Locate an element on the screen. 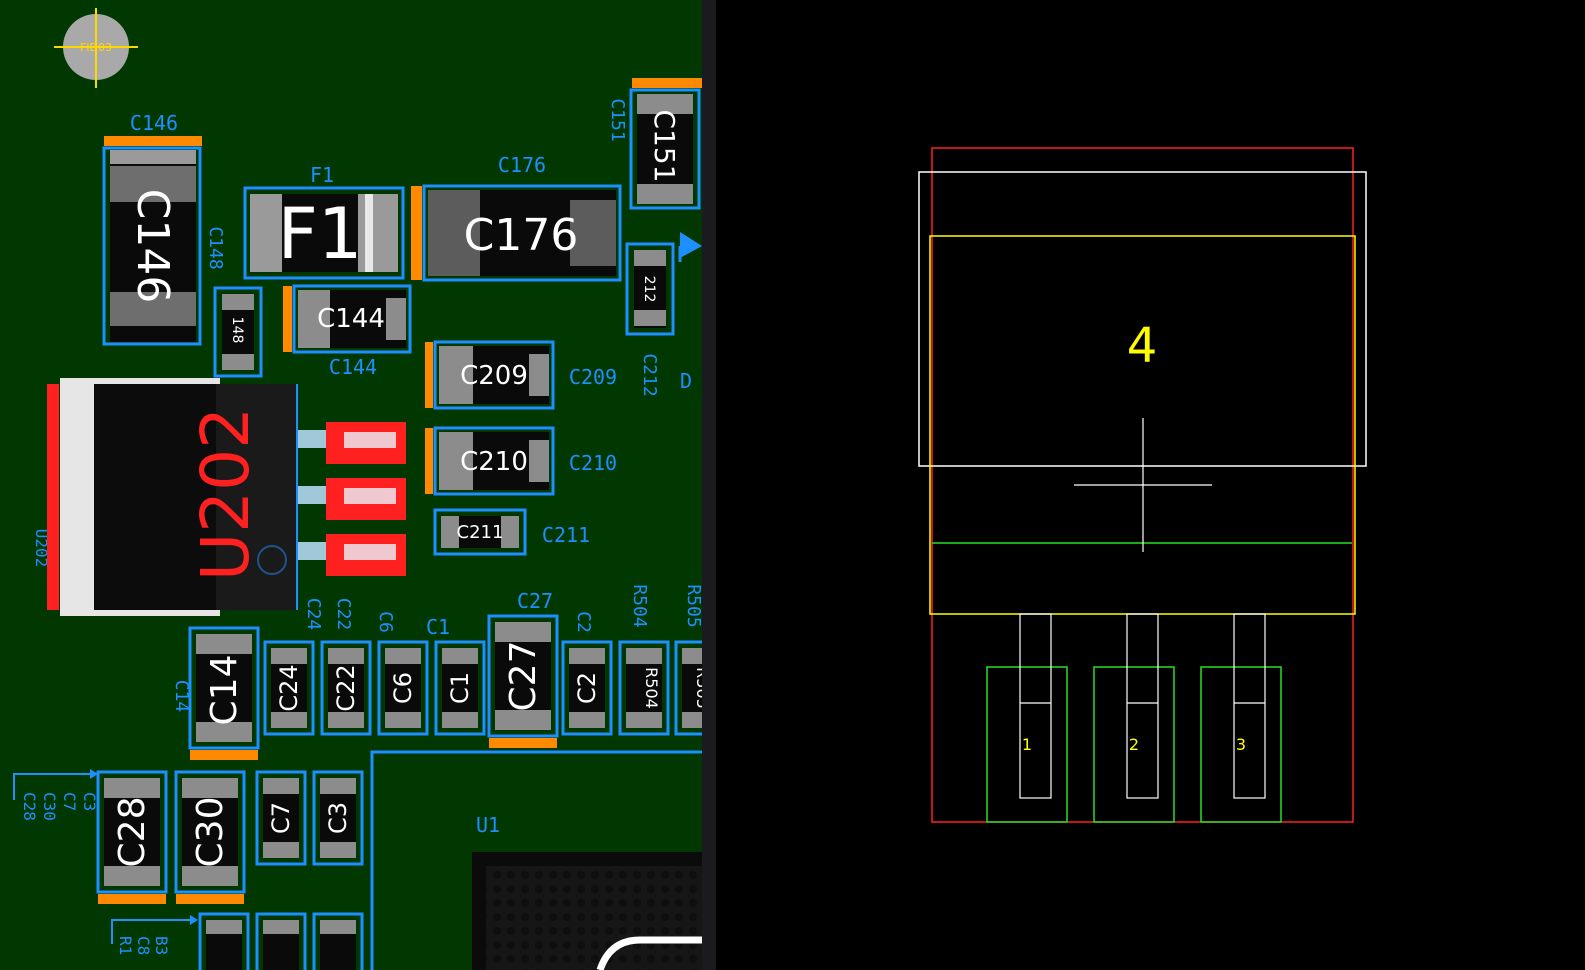 This screenshot has width=1585, height=970. svg-text: C7 is located at coordinates (69, 801).